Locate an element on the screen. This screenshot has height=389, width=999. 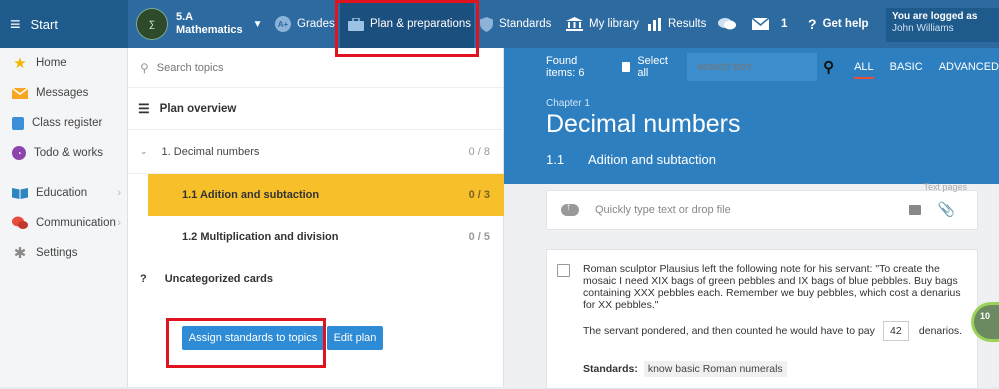
uncategorized-cards: ? Uncategorized cards is located at coordinates (316, 279).